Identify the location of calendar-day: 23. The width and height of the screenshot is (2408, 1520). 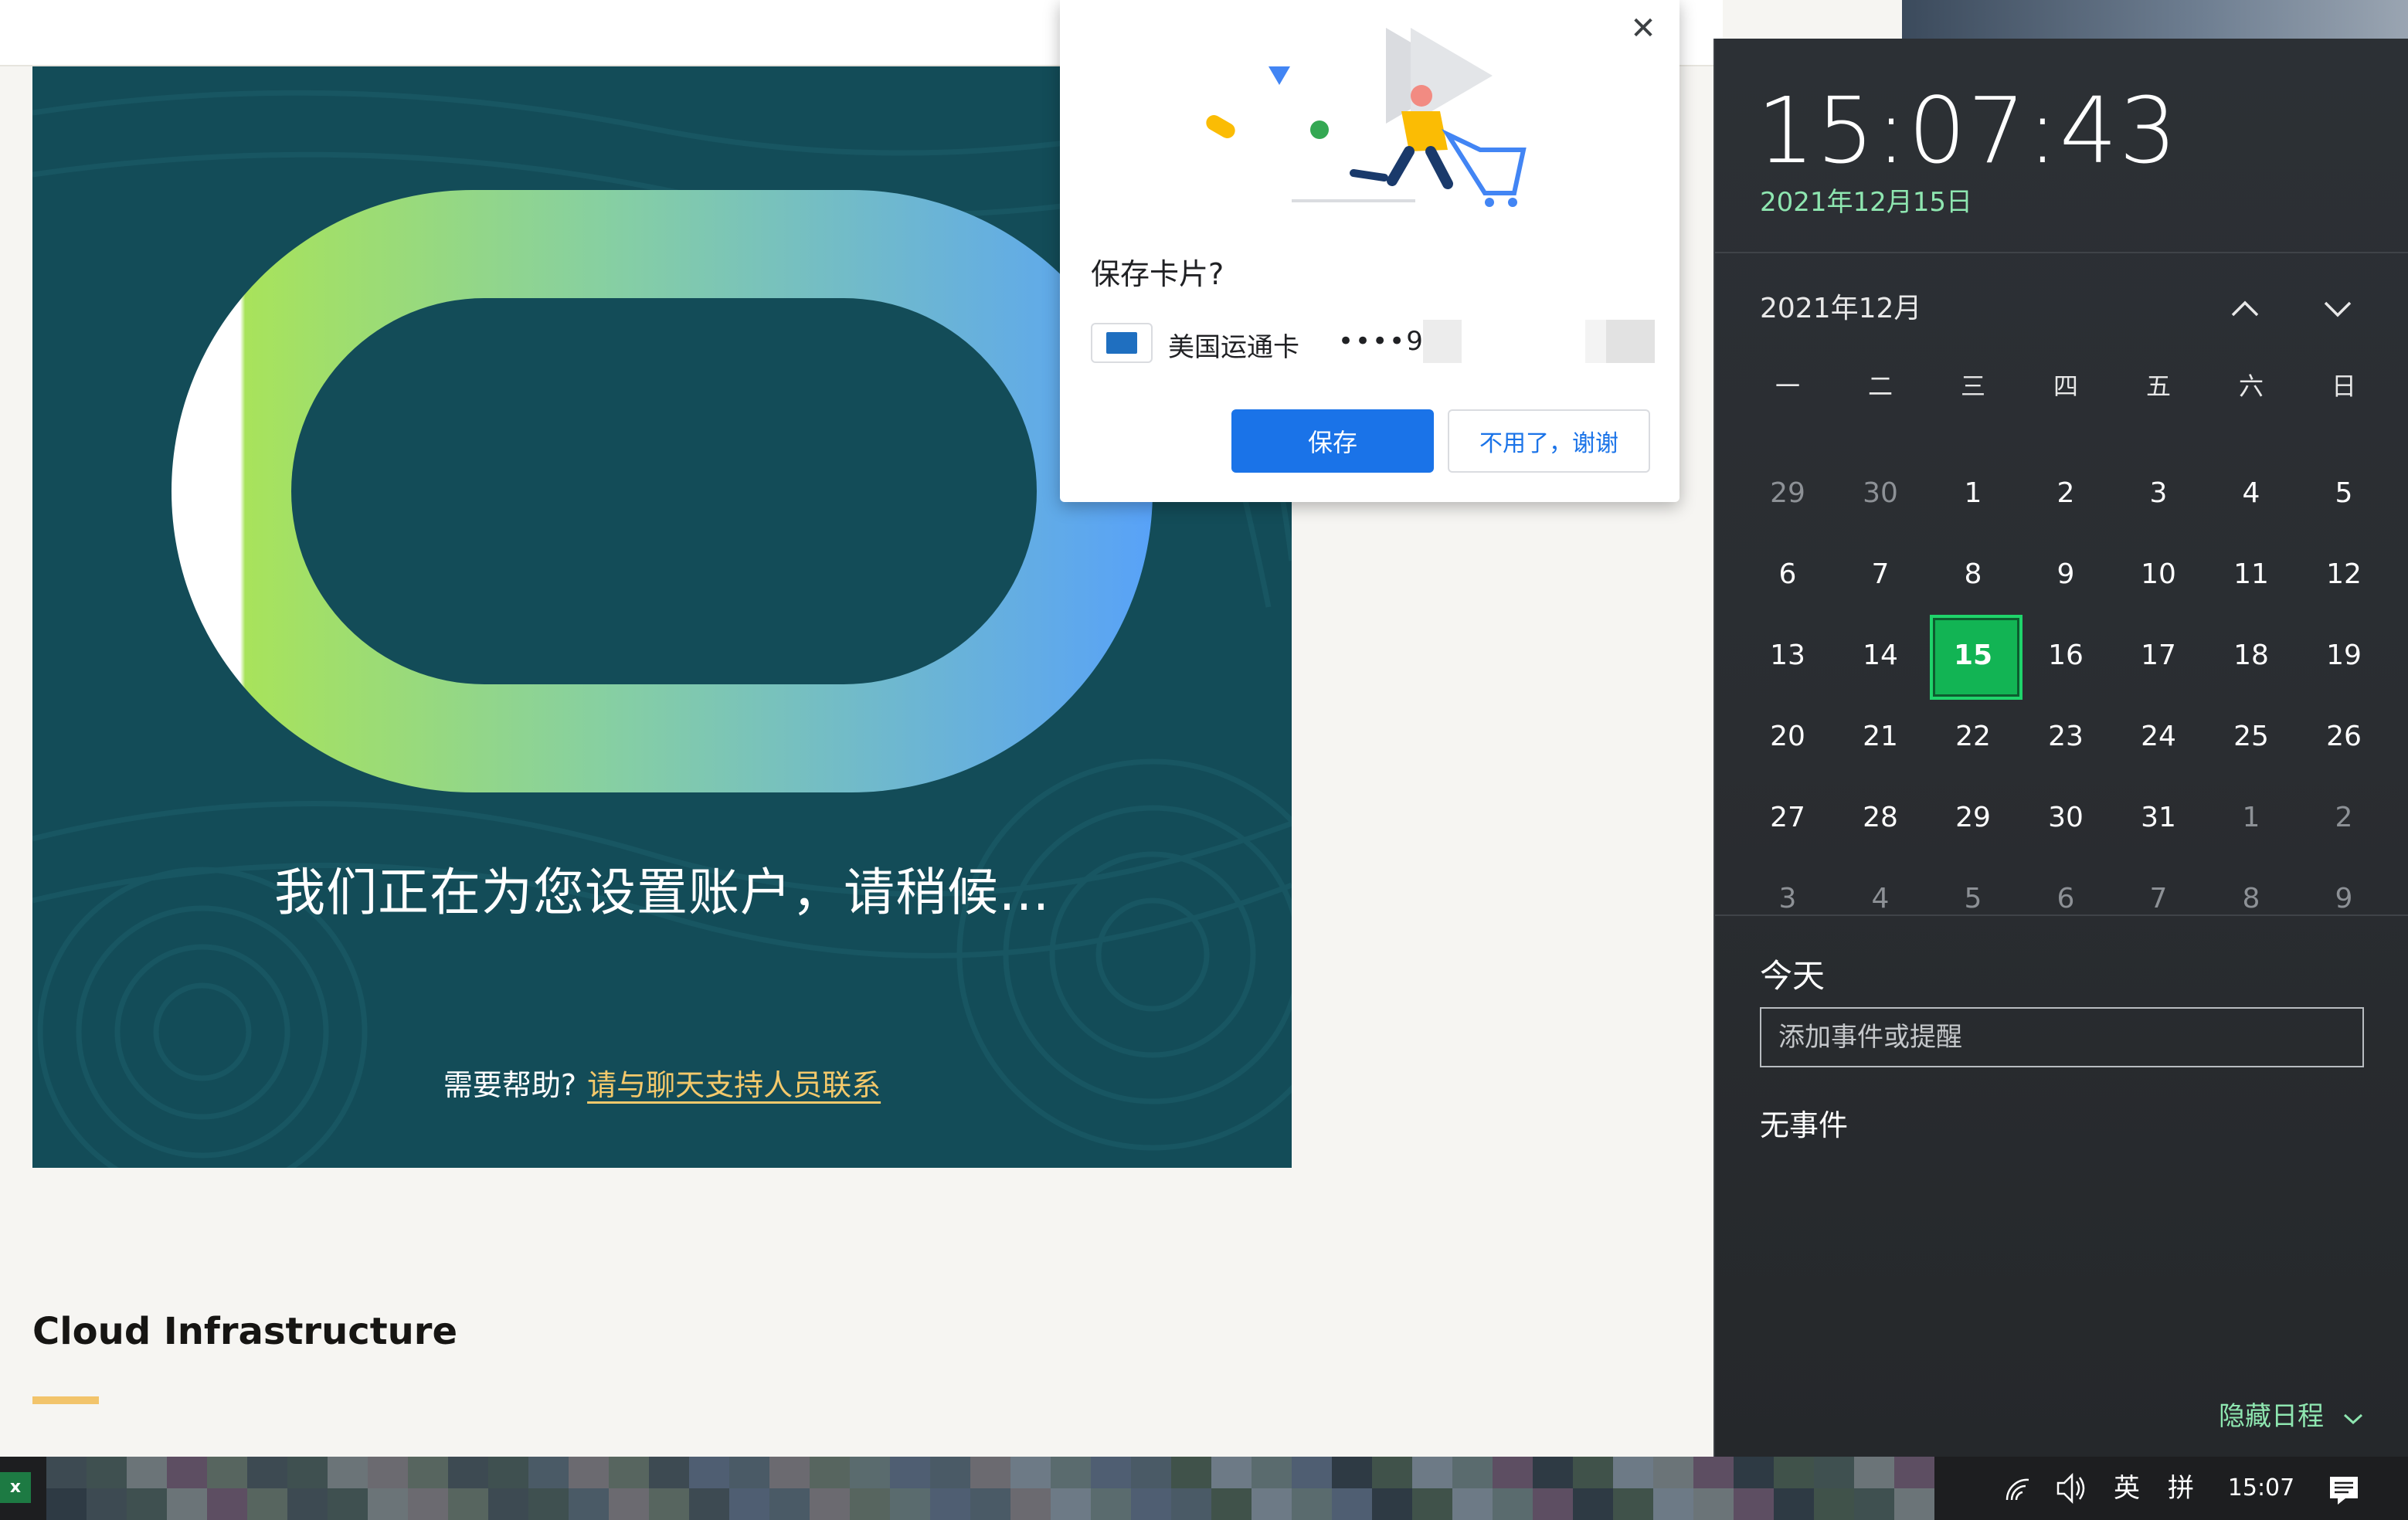
(2065, 736).